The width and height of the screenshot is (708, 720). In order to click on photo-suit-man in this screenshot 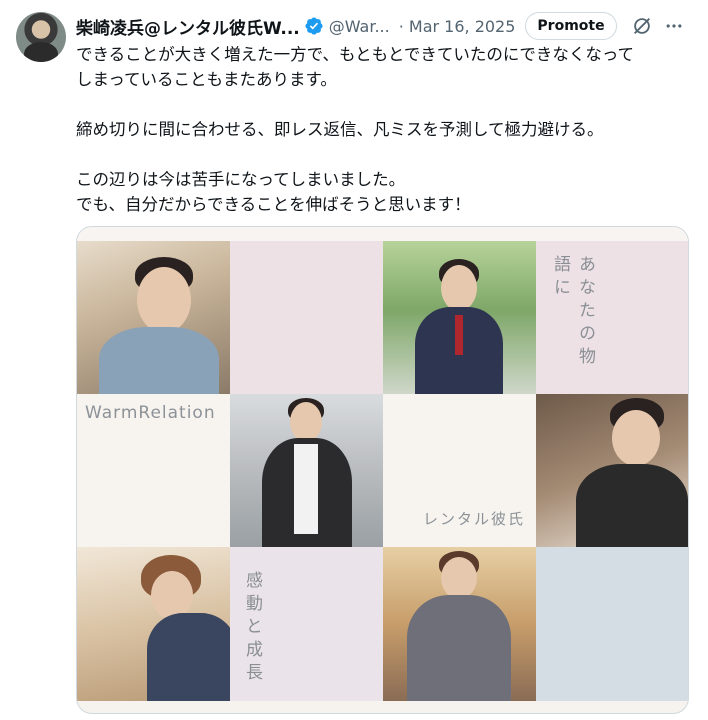, I will do `click(459, 317)`.